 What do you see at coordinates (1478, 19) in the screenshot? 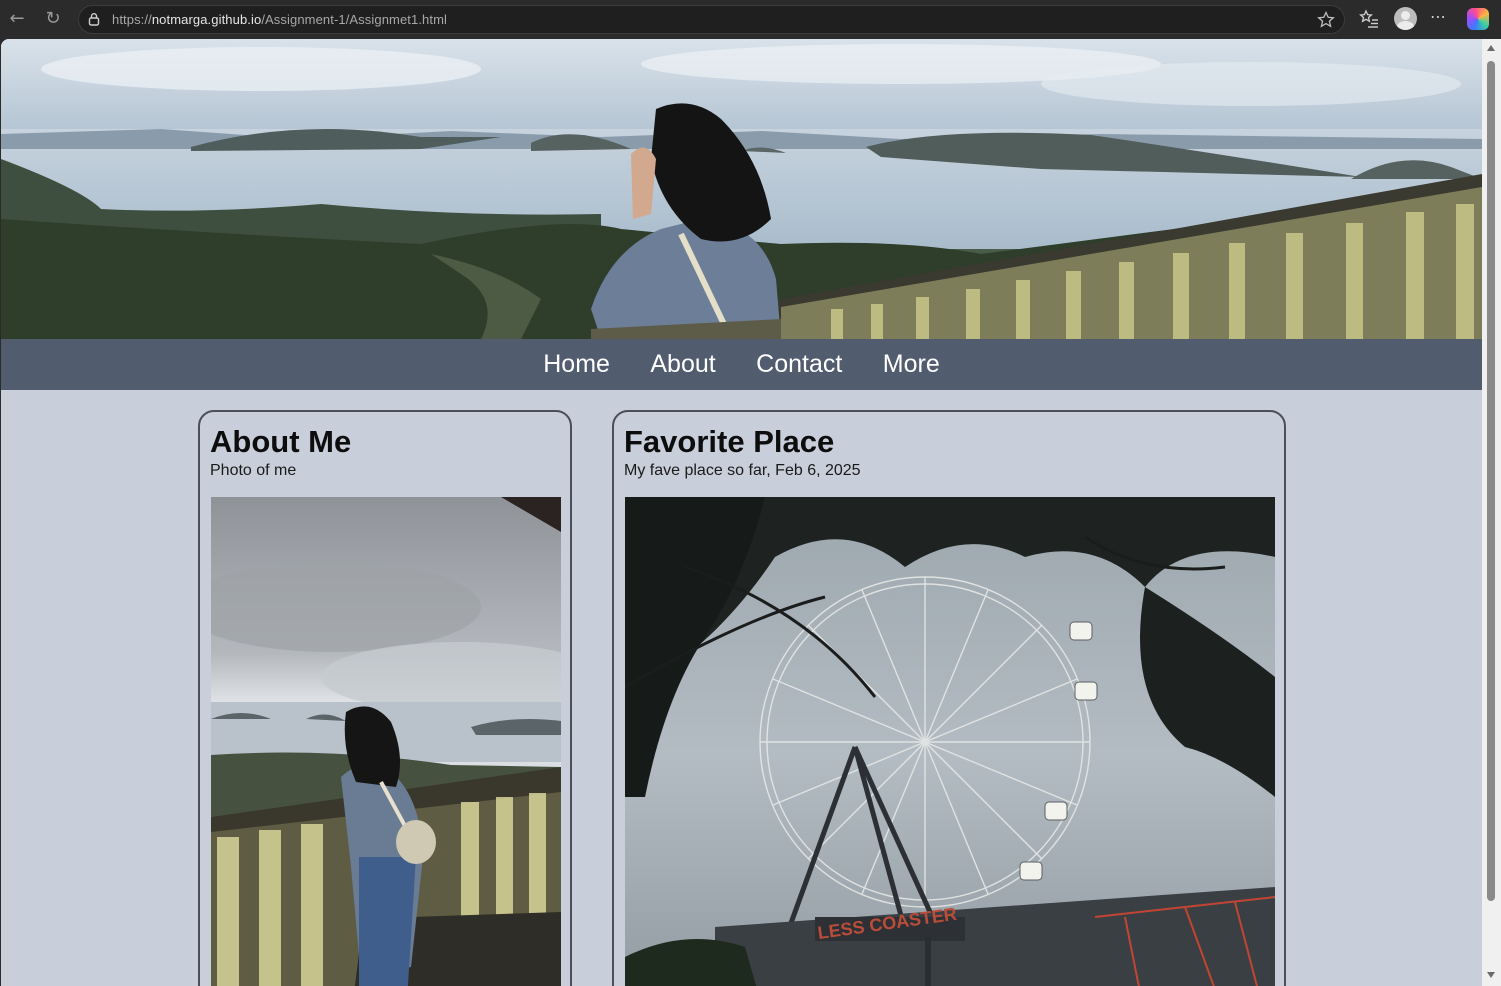
I see `copilot-icon` at bounding box center [1478, 19].